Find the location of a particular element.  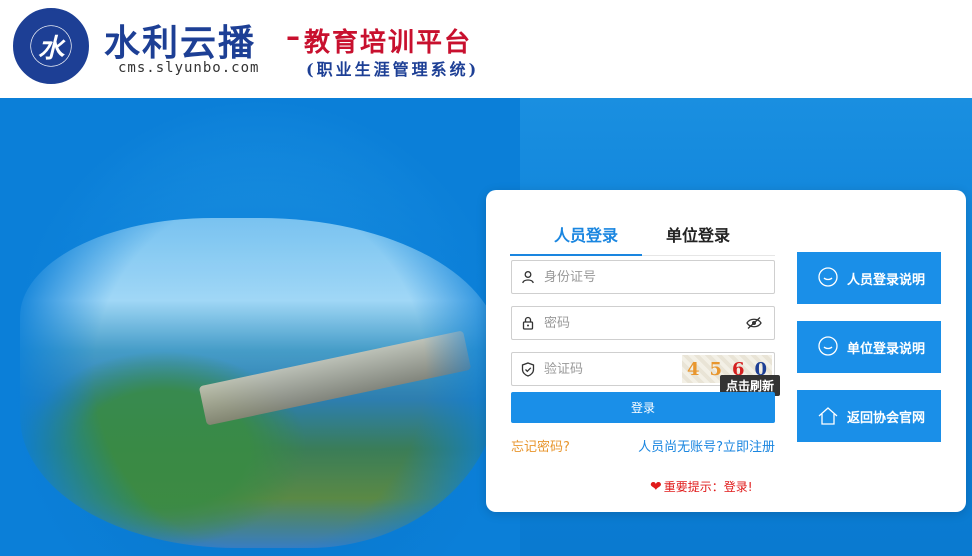

login-button: 登录 is located at coordinates (643, 407).